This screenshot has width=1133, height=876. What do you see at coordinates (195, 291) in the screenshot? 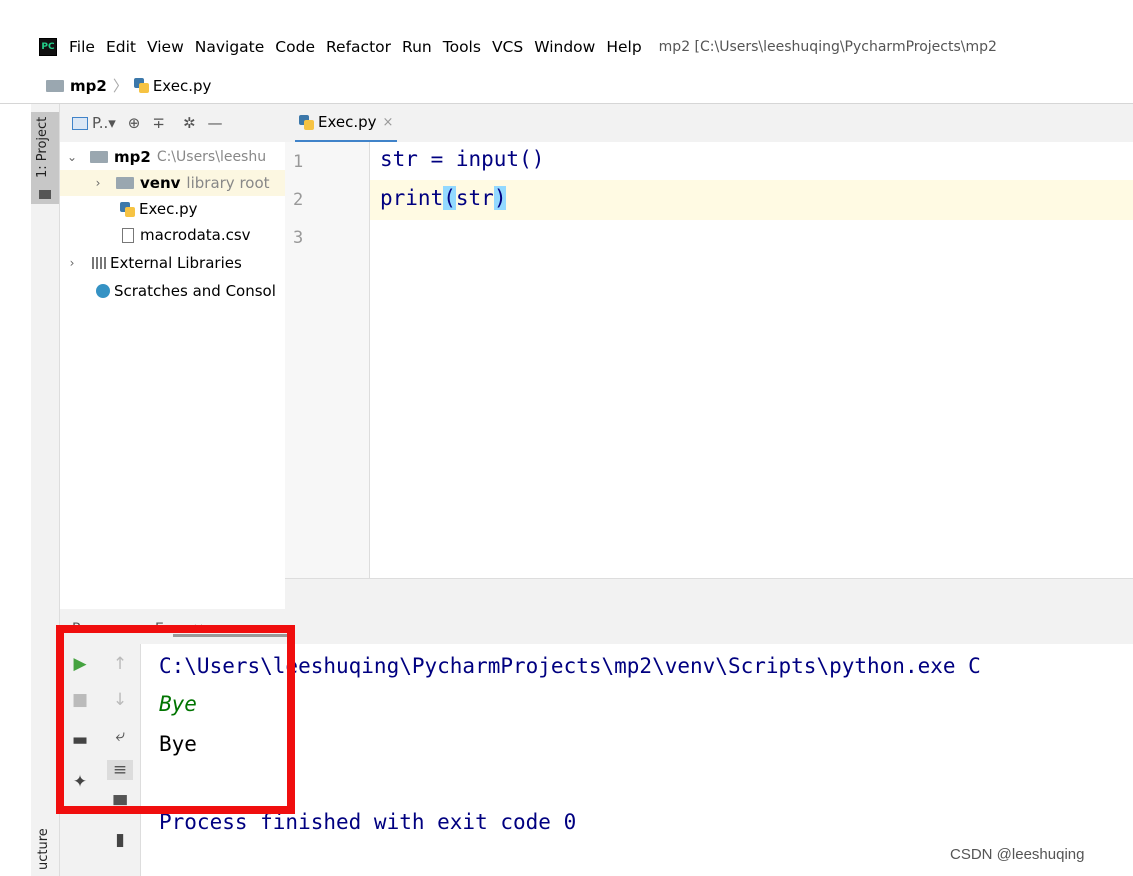
I see `tree-label: Scratches and Consol` at bounding box center [195, 291].